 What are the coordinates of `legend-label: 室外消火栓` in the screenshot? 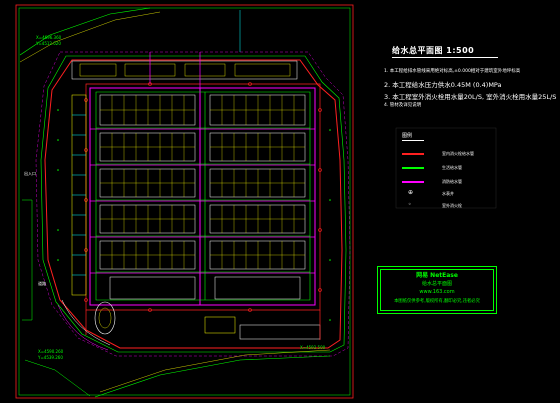 It's located at (452, 205).